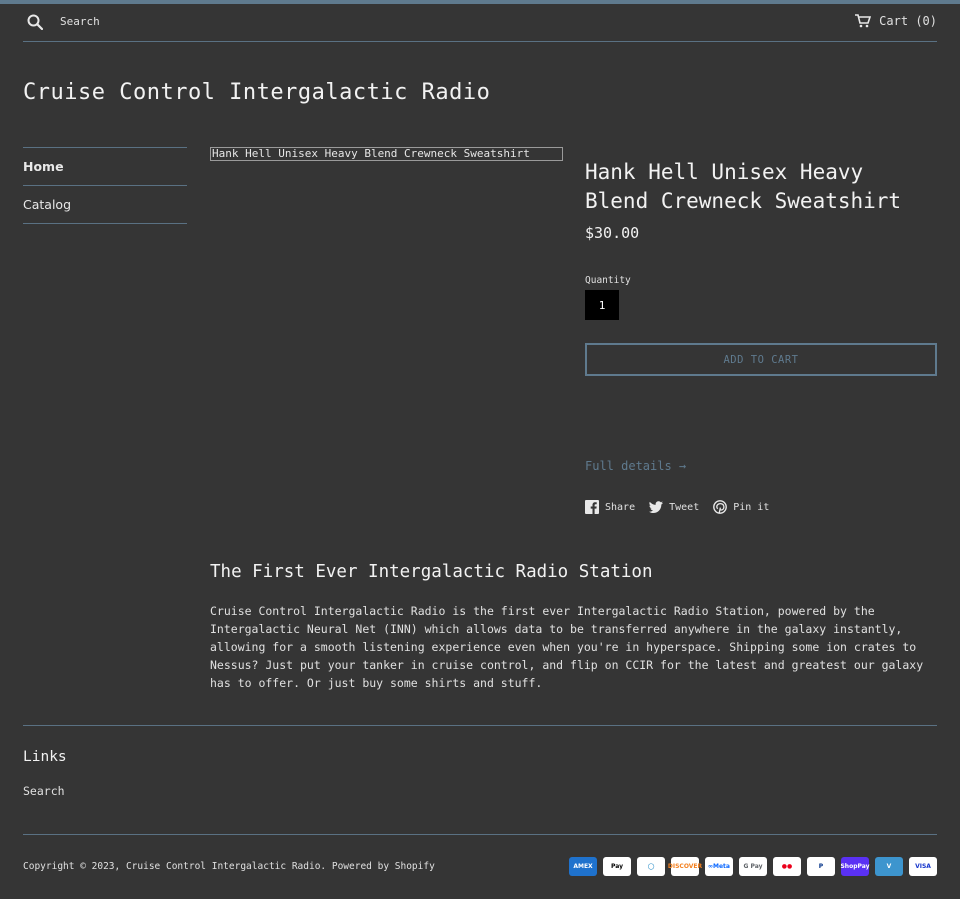 The height and width of the screenshot is (899, 960). What do you see at coordinates (256, 92) in the screenshot?
I see `site-title: Cruise Control Intergalactic Radio` at bounding box center [256, 92].